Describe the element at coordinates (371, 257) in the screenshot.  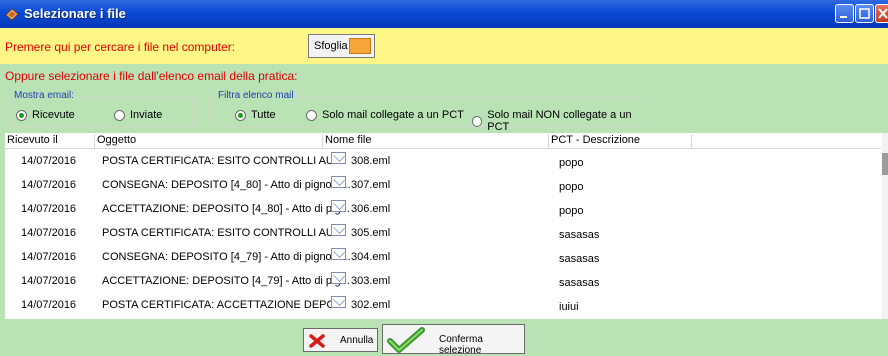
I see `cell-file: 304.eml` at that location.